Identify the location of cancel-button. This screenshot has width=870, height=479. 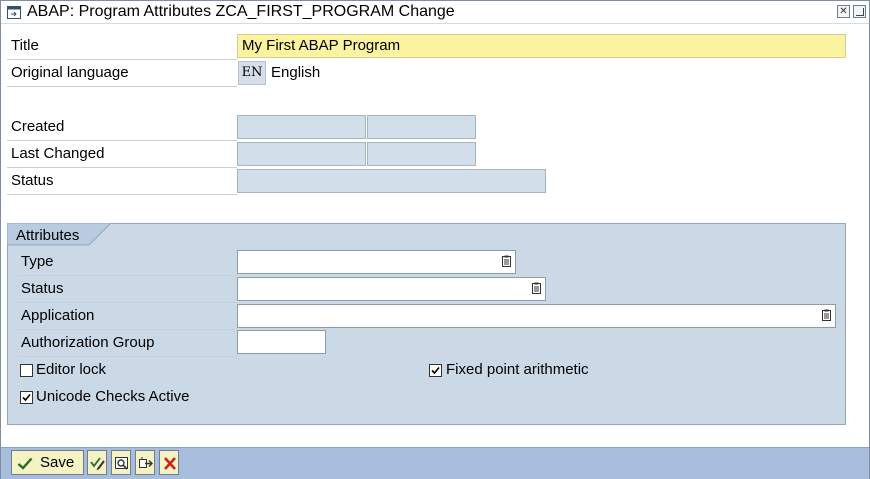
(169, 462).